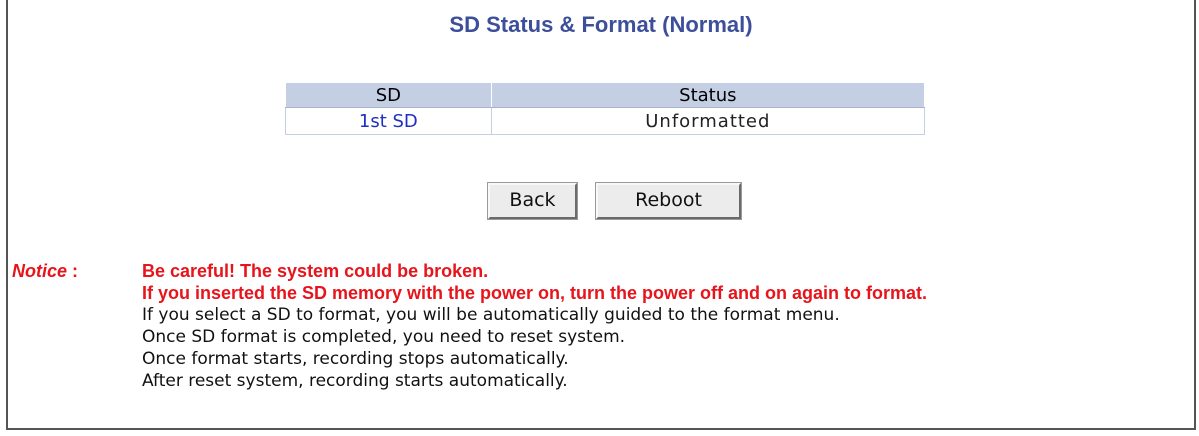 Image resolution: width=1199 pixels, height=436 pixels. Describe the element at coordinates (388, 95) in the screenshot. I see `column-header-sd: SD` at that location.